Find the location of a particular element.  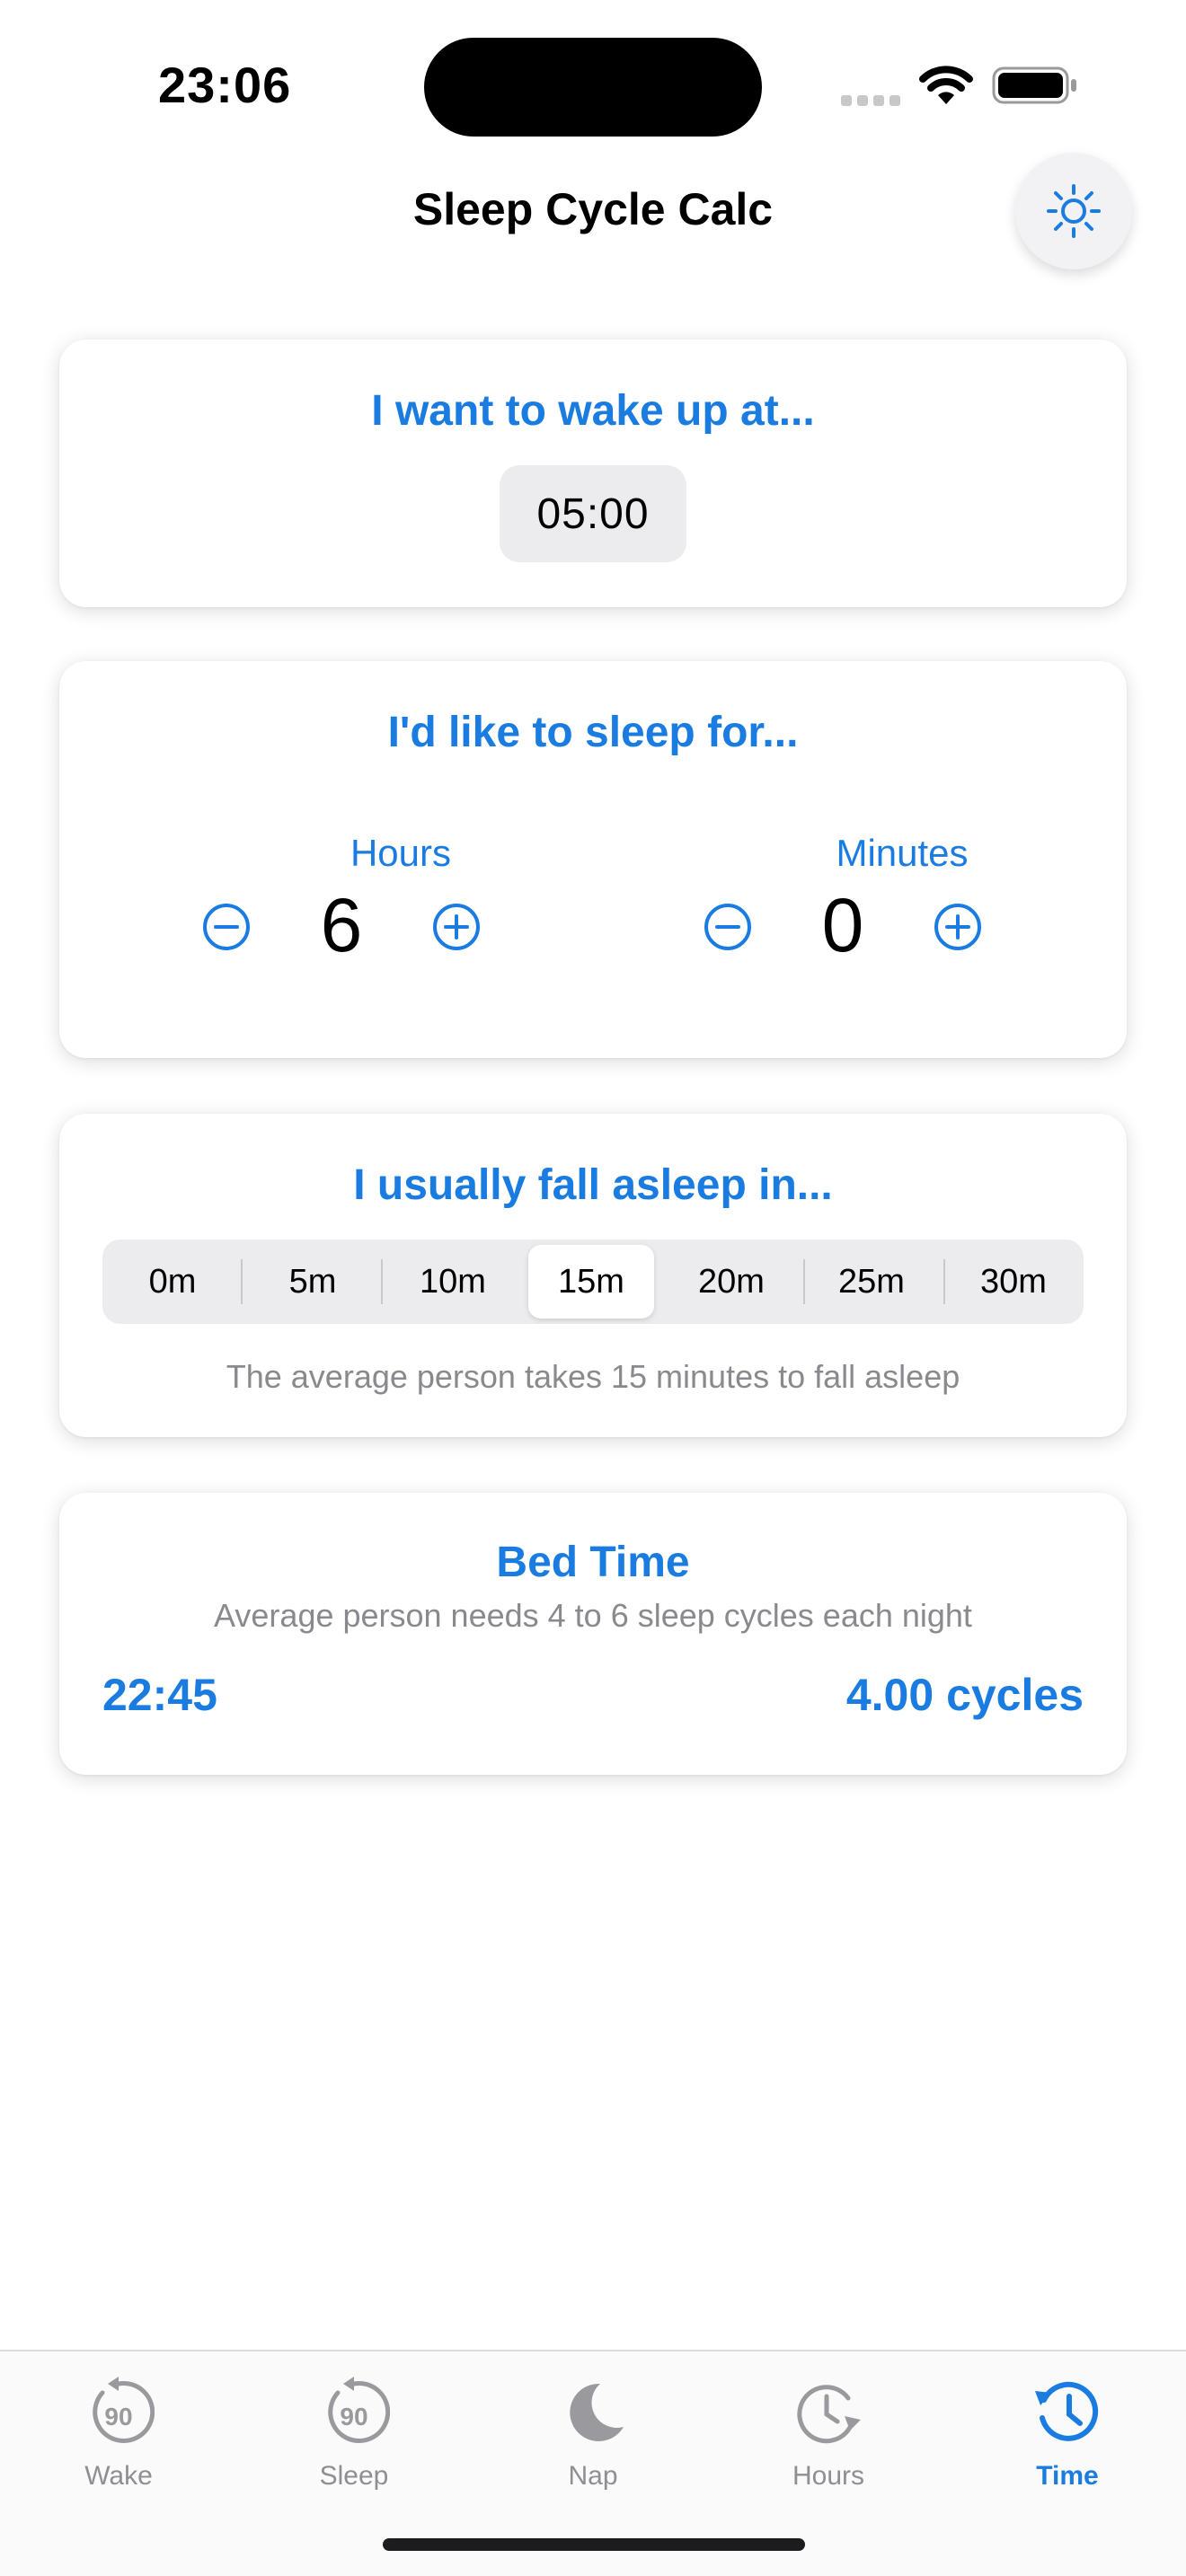

sleep-90-icon: 90 is located at coordinates (359, 2410).